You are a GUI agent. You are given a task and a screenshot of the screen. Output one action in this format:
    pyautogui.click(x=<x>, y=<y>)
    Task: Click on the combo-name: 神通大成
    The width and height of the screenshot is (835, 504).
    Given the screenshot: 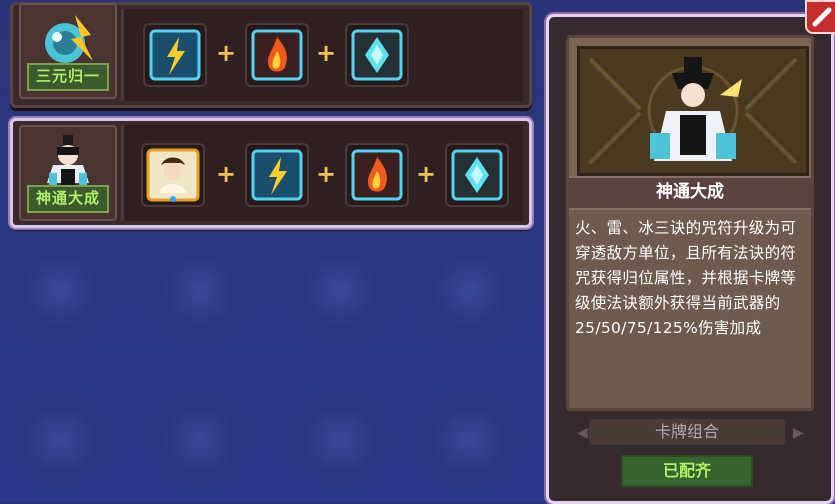 What is the action you would take?
    pyautogui.click(x=68, y=199)
    